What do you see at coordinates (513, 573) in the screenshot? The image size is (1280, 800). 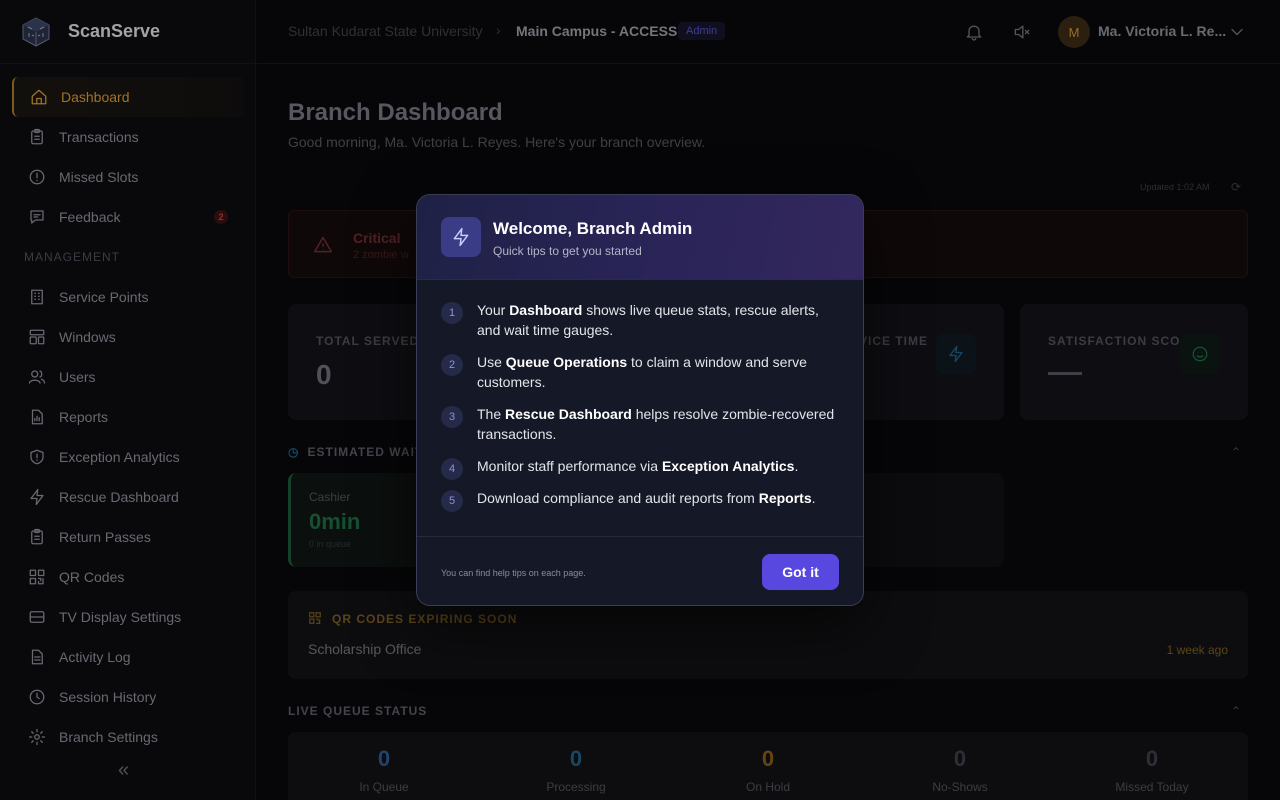 I see `help-note: You can find help tips on each page.` at bounding box center [513, 573].